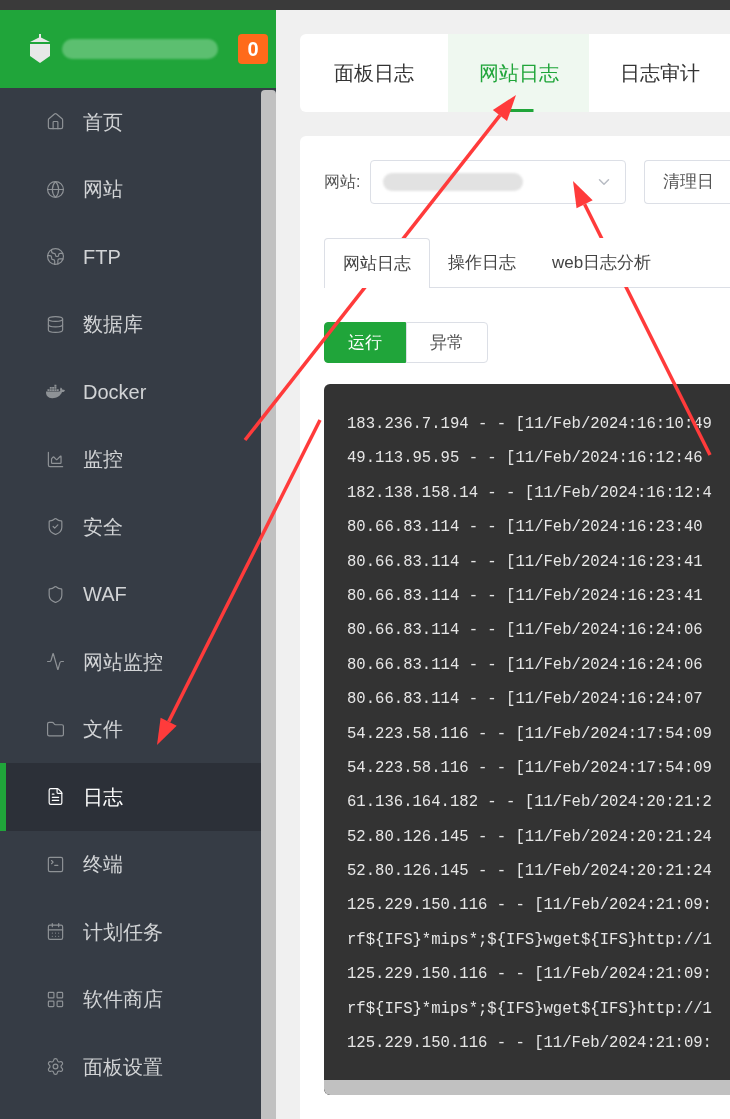 This screenshot has height=1119, width=730. I want to click on sidebar-item: FTP, so click(130, 257).